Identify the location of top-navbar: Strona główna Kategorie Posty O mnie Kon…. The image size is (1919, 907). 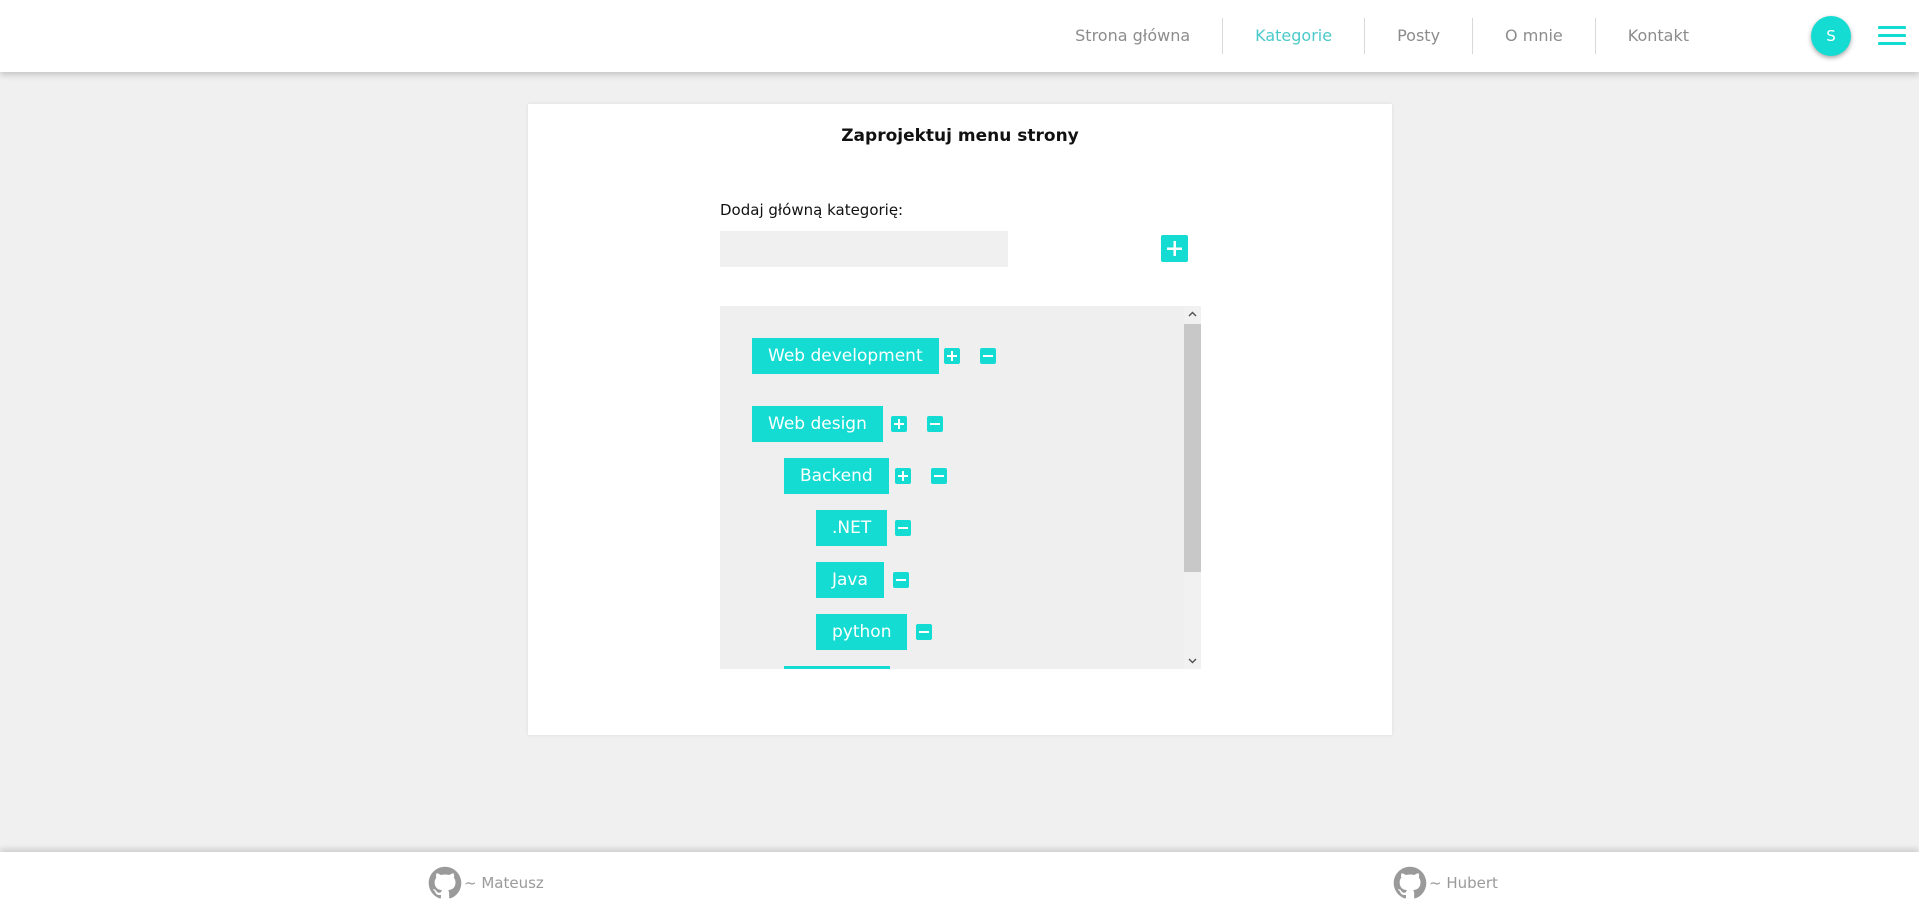
(959, 36).